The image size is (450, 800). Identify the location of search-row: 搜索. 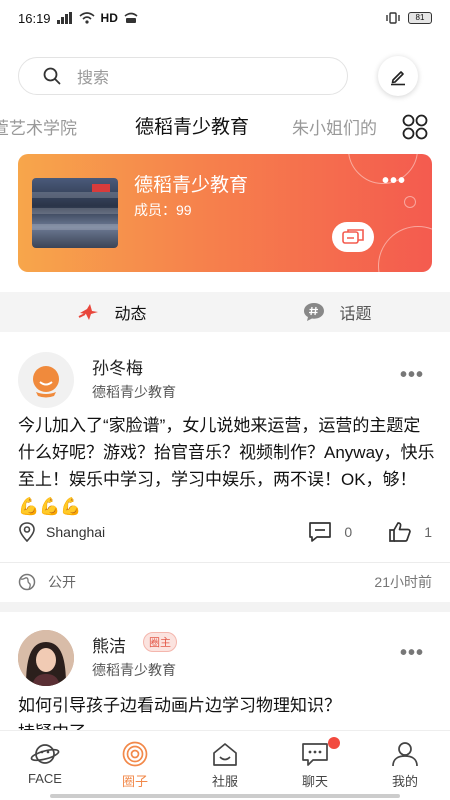
(225, 76).